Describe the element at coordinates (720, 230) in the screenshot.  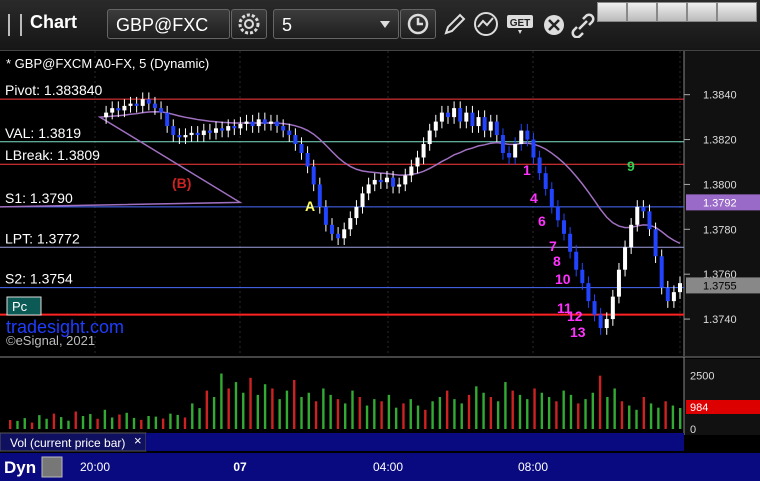
I see `price-tick-label: 1.3780` at that location.